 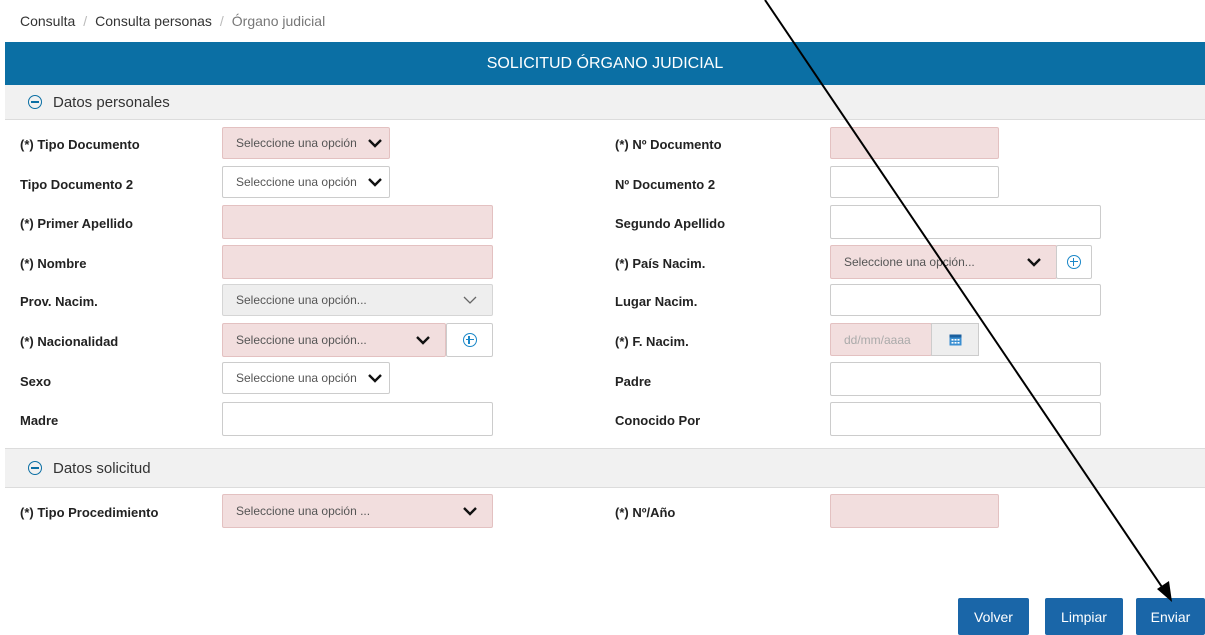 I want to click on calendar-button, so click(x=955, y=339).